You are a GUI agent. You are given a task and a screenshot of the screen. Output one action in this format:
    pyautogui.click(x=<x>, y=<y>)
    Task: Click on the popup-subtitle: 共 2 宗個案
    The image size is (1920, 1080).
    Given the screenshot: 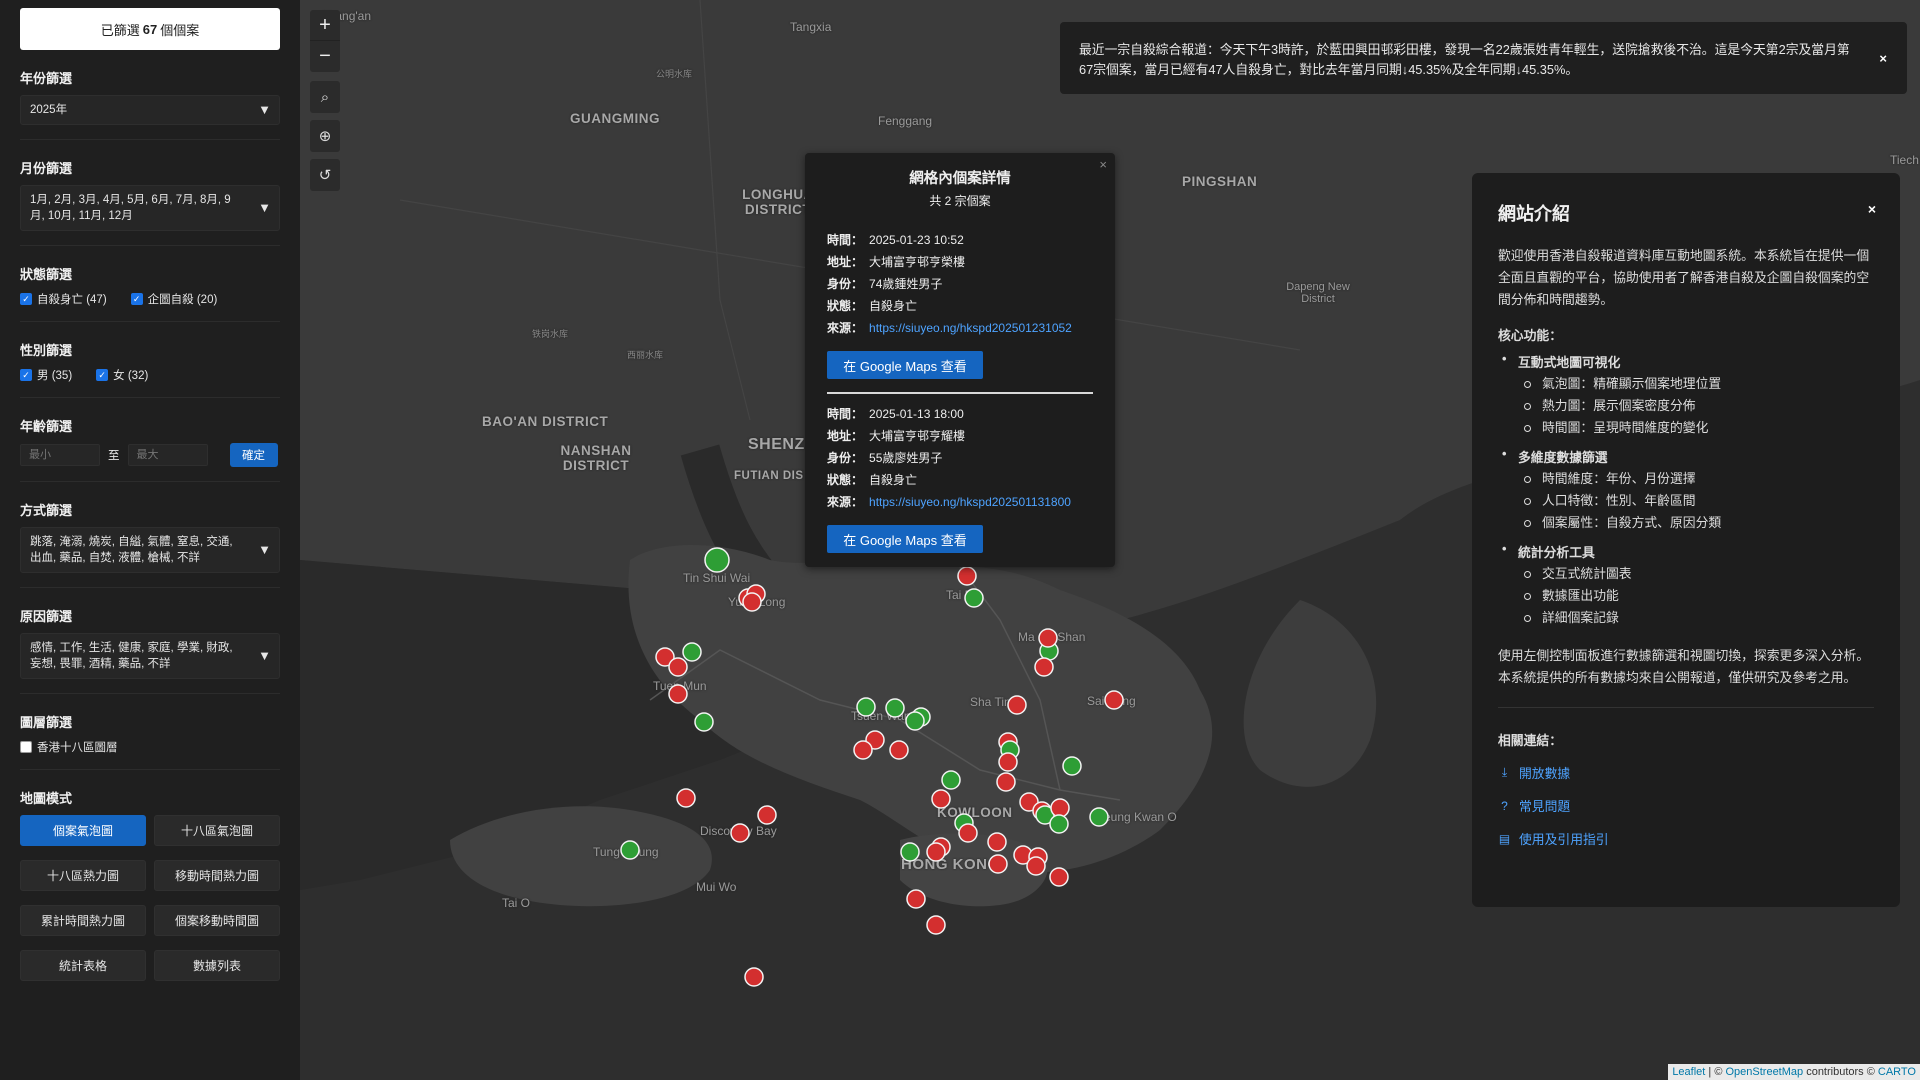 What is the action you would take?
    pyautogui.click(x=960, y=201)
    